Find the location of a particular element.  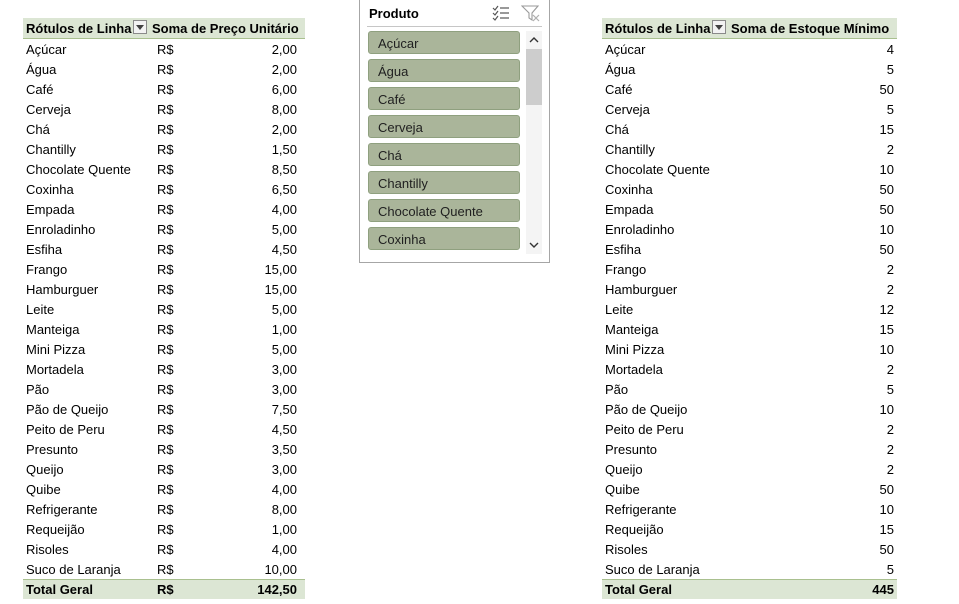

slicer-item: Cerveja is located at coordinates (444, 126).